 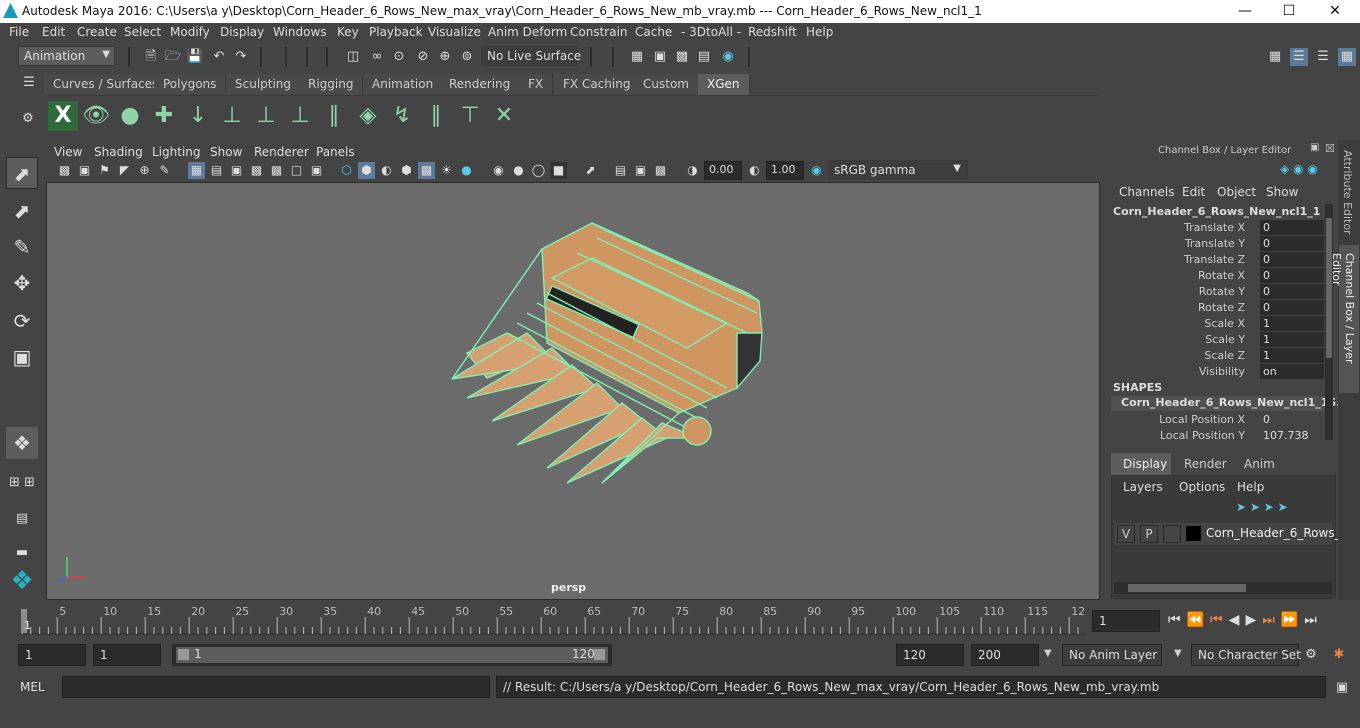 I want to click on snap-curve-icon: ∞, so click(x=377, y=57).